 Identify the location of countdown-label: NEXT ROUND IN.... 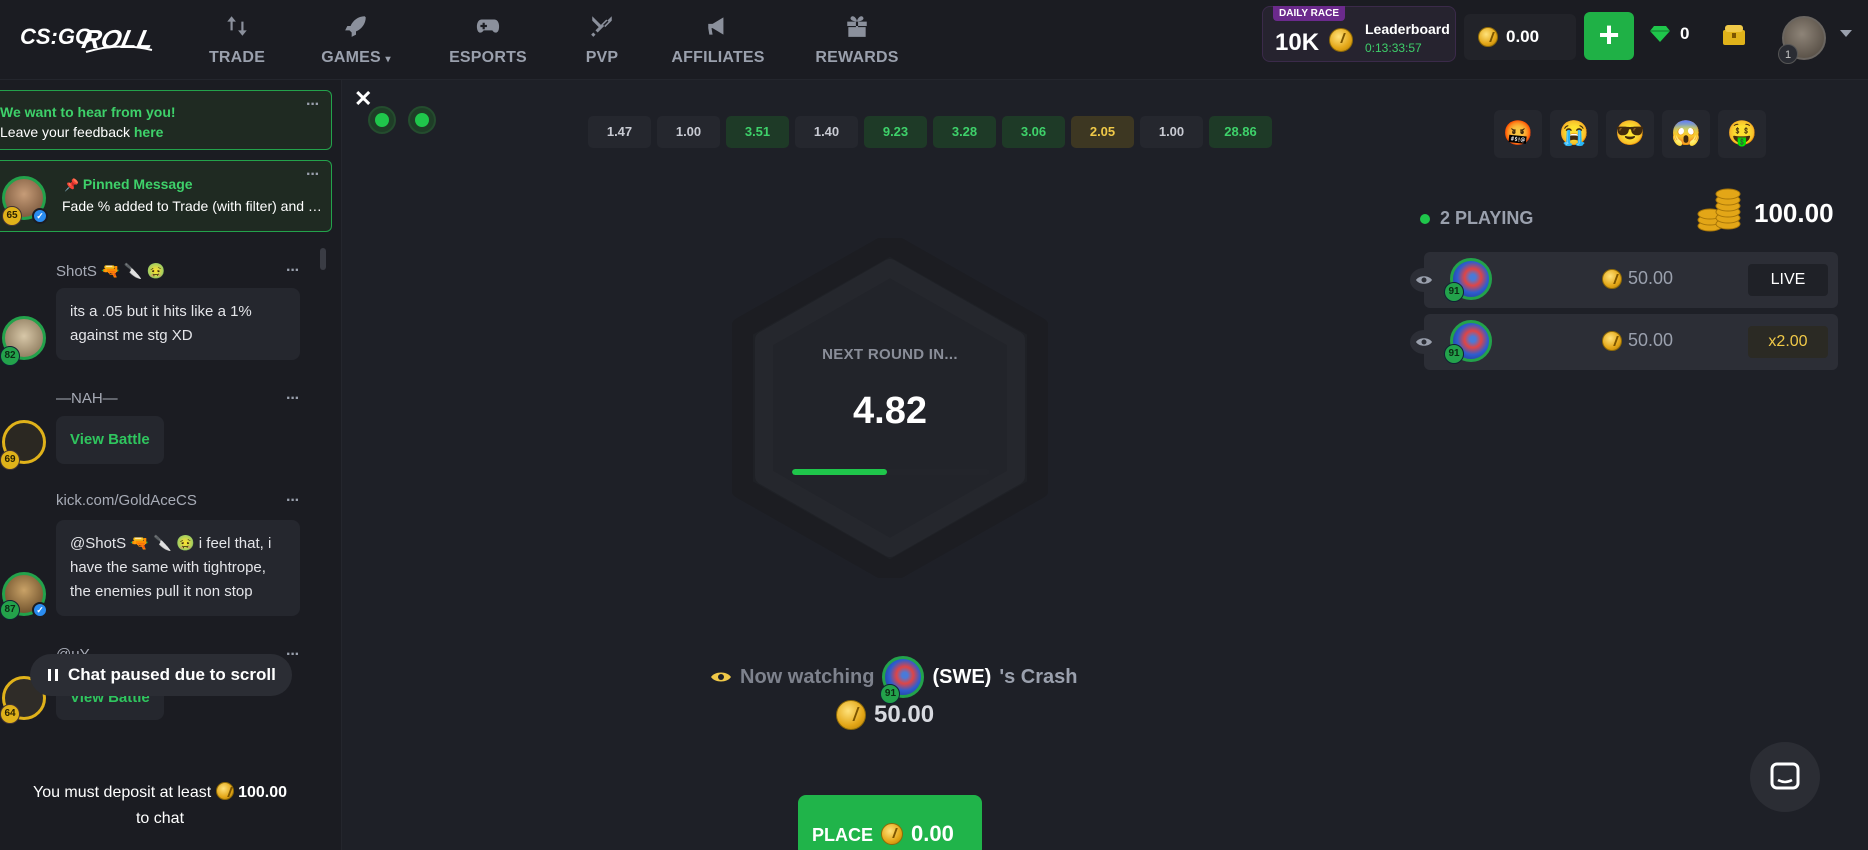
(890, 354).